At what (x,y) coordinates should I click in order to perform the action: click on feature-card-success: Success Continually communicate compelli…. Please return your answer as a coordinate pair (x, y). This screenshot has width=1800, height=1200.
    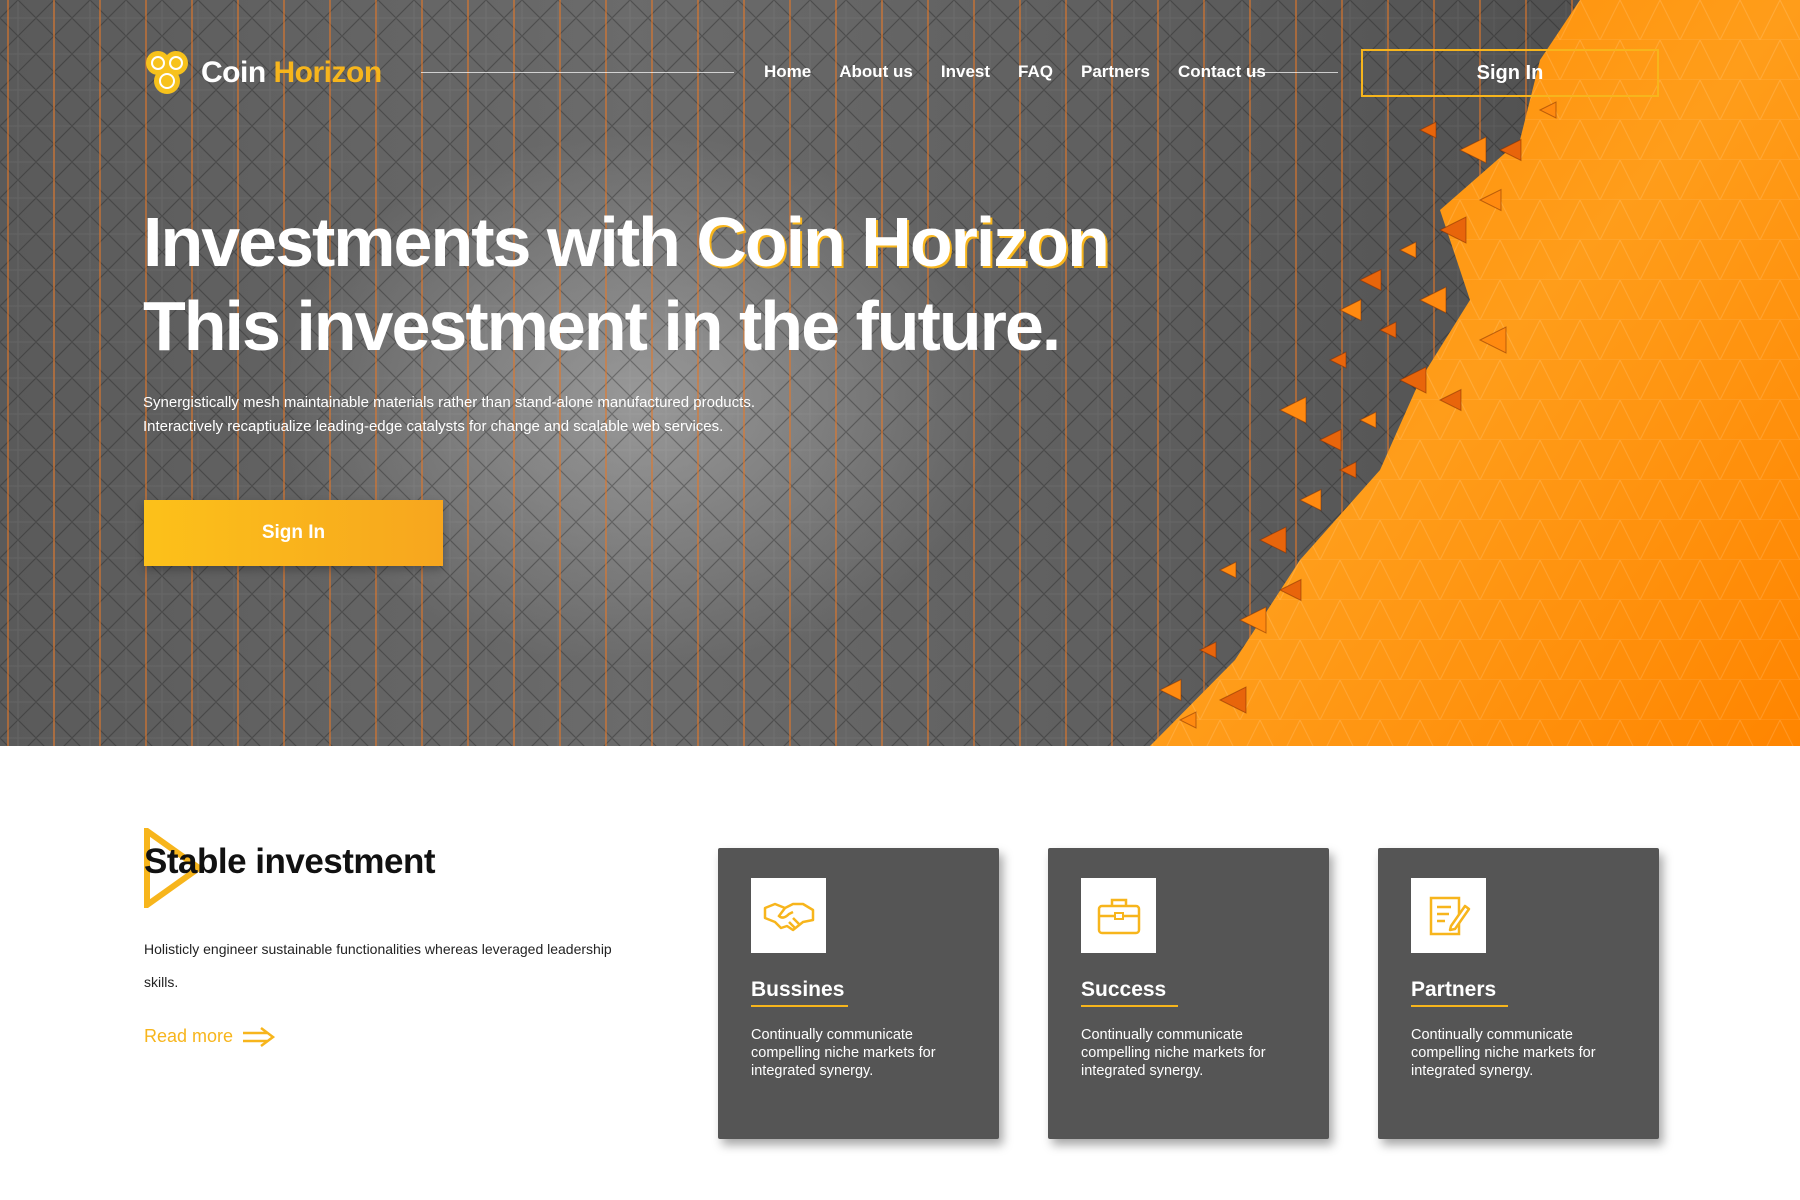
    Looking at the image, I should click on (1188, 993).